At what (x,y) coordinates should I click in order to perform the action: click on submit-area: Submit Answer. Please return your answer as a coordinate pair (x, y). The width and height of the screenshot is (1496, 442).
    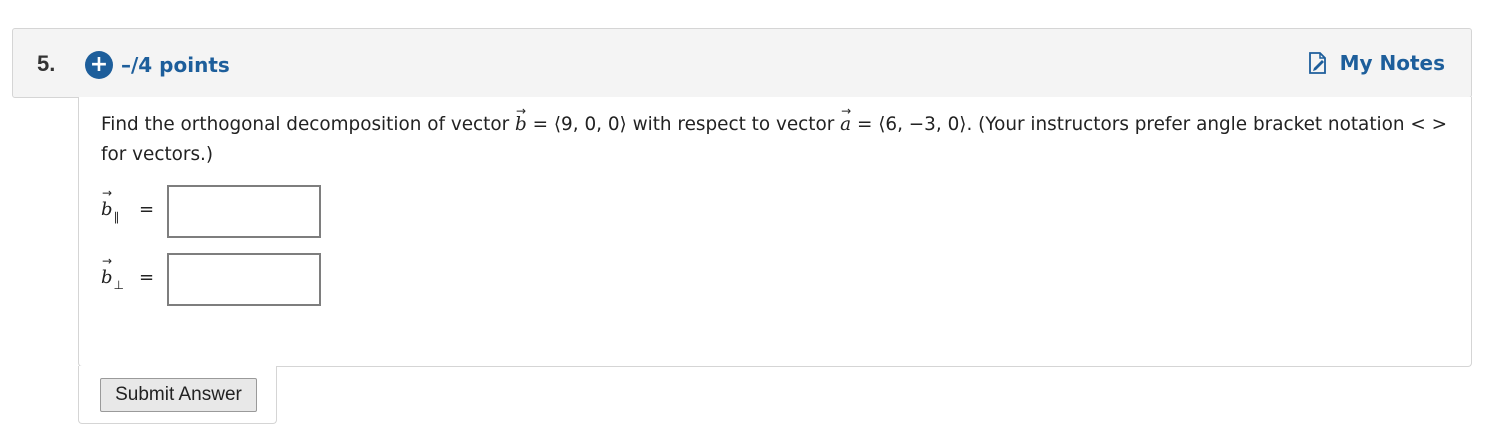
    Looking at the image, I should click on (177, 395).